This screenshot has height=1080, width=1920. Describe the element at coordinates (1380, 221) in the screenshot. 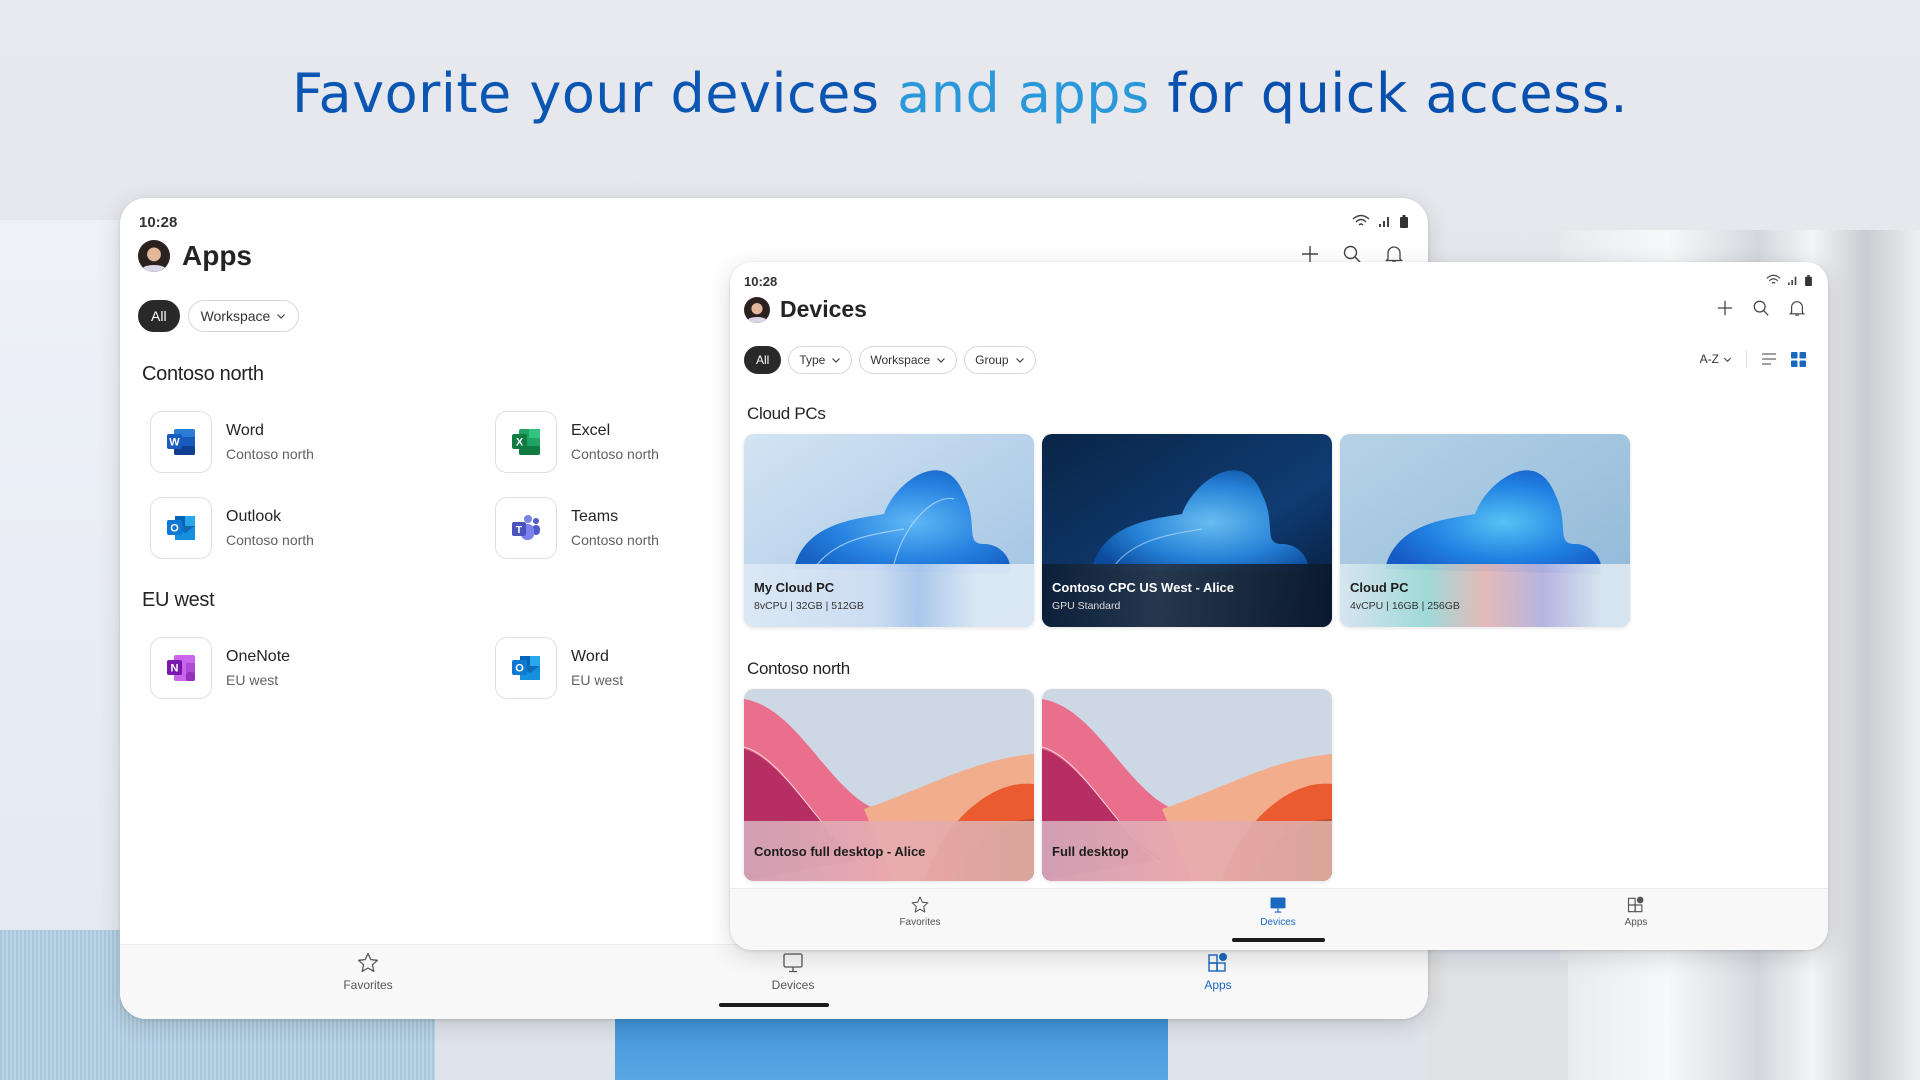

I see `status-icons` at that location.